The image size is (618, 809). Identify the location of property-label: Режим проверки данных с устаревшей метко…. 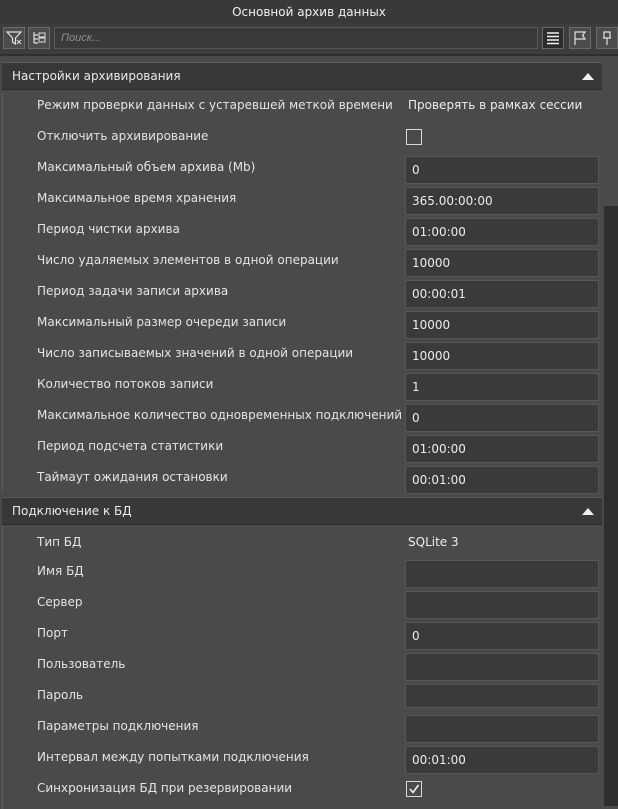
(215, 105).